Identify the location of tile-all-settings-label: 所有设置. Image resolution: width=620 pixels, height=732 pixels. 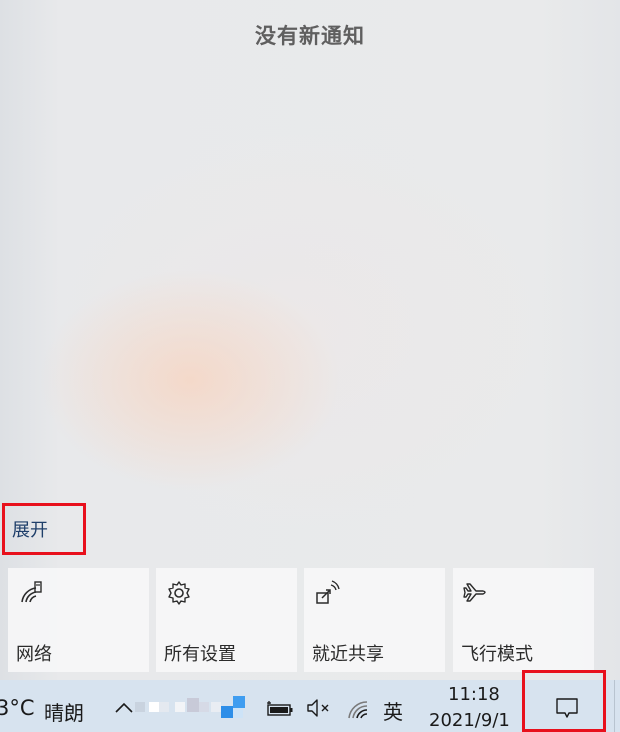
(200, 654).